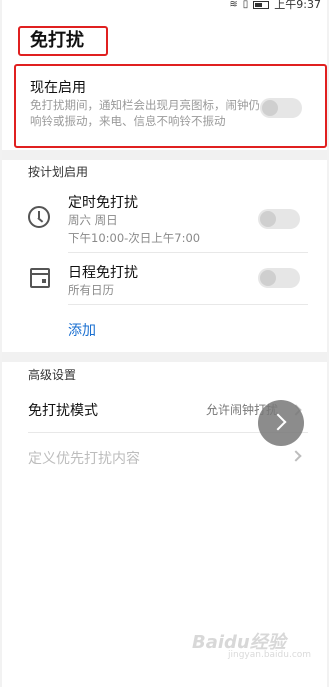  What do you see at coordinates (103, 202) in the screenshot?
I see `scheduled-dnd-title: 定时免打扰` at bounding box center [103, 202].